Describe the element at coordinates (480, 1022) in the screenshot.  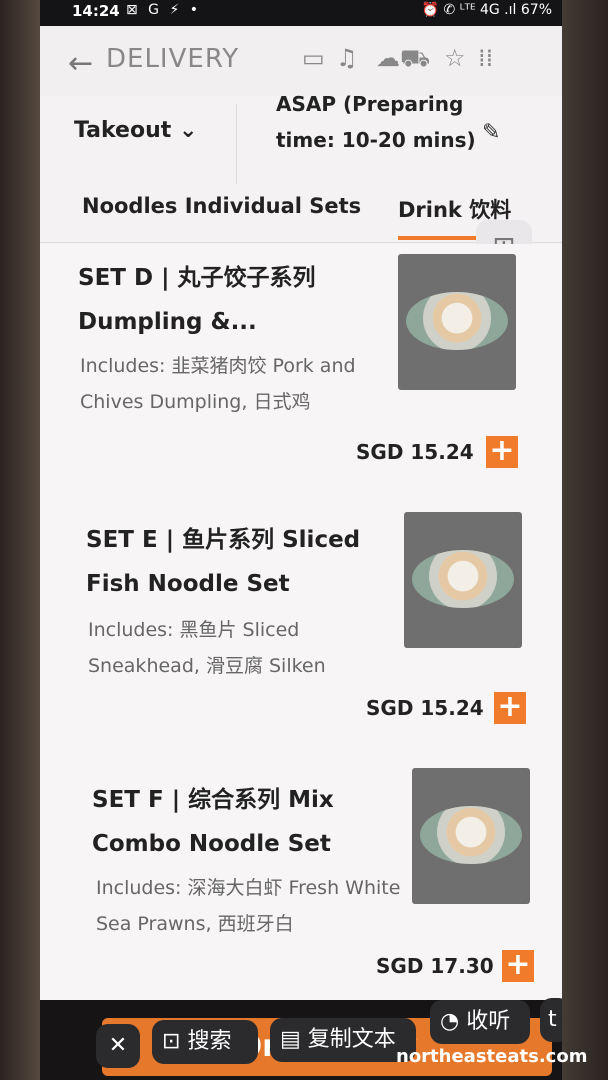
I see `listen-button: ◔ 收听` at that location.